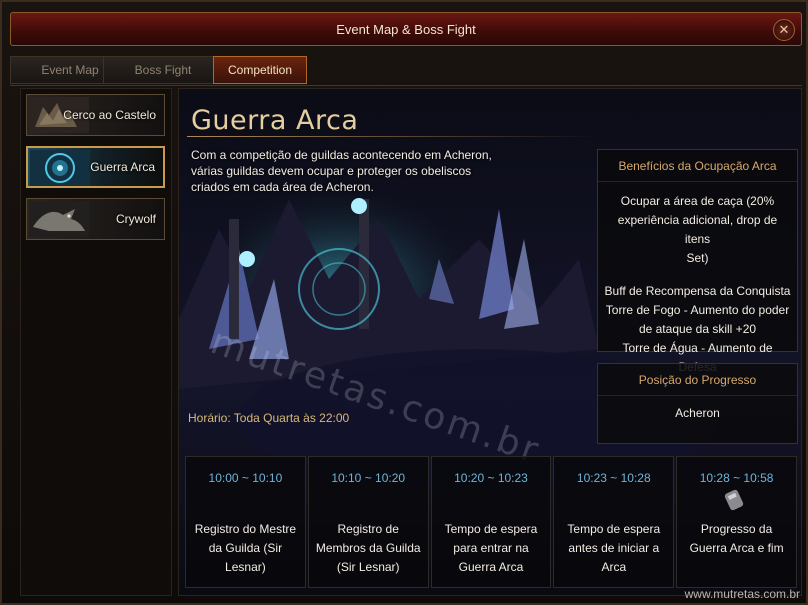 This screenshot has height=605, width=808. What do you see at coordinates (742, 594) in the screenshot?
I see `footer-watermark: www.mutretas.com.br` at bounding box center [742, 594].